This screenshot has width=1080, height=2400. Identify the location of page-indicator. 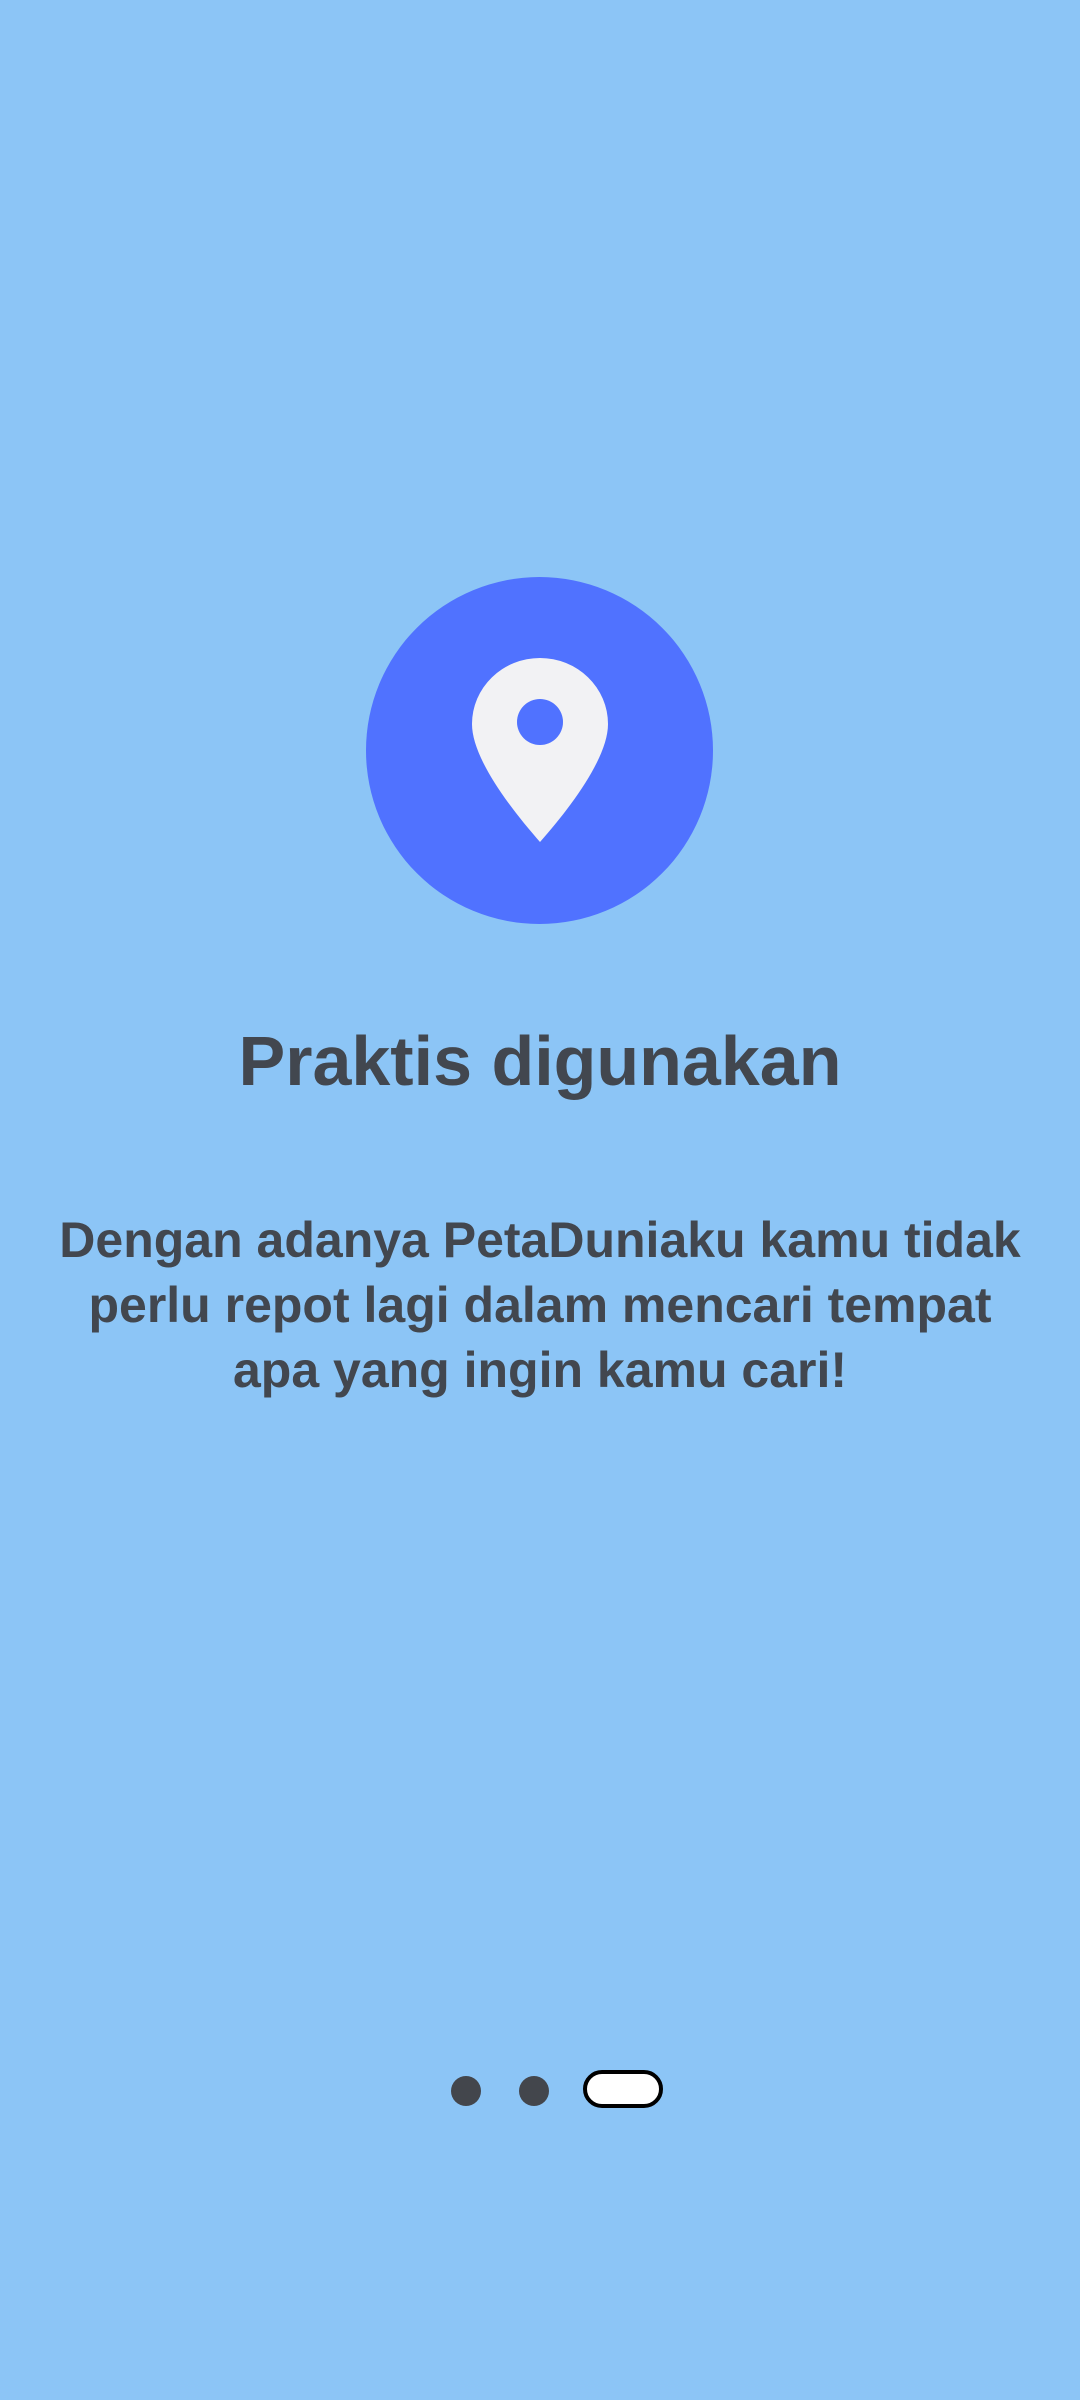
(540, 2090).